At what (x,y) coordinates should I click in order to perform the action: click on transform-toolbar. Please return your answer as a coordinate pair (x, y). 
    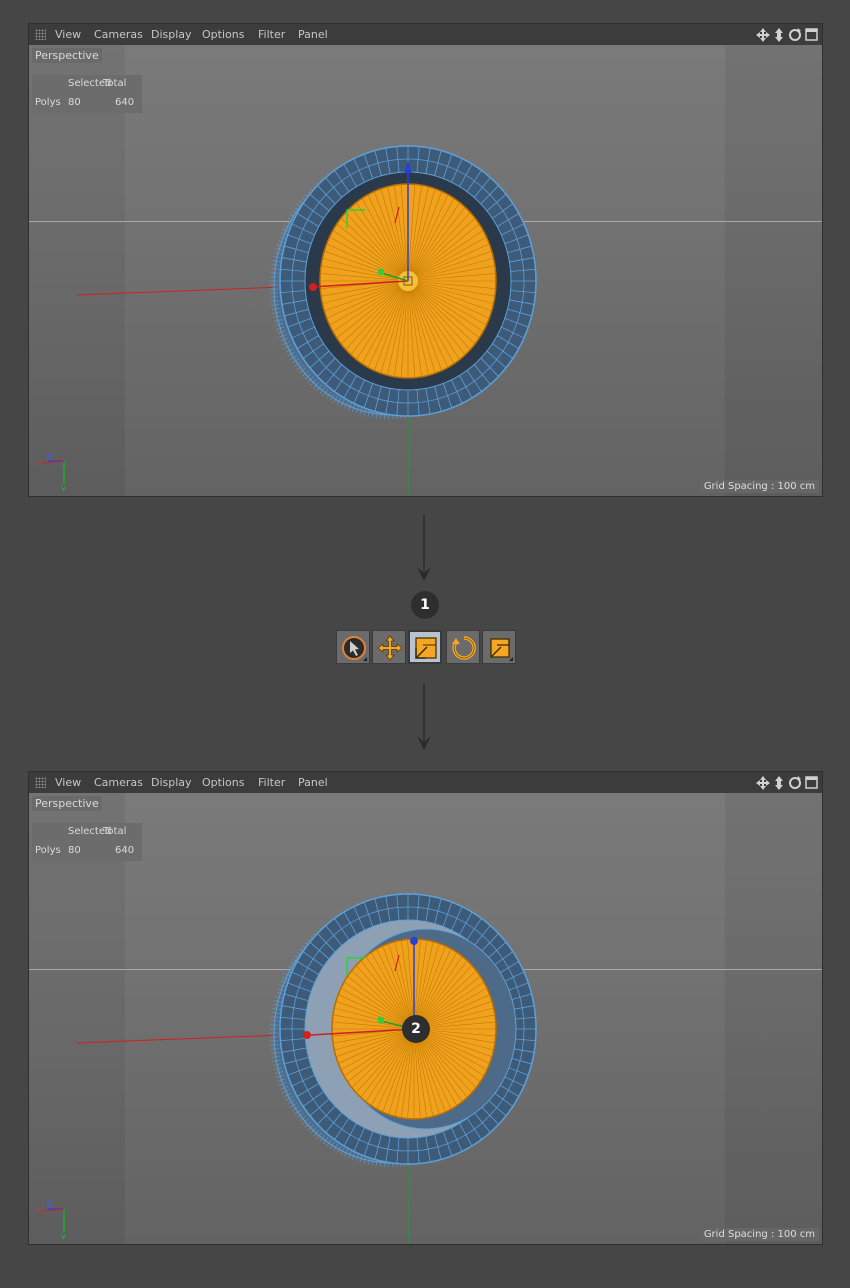
    Looking at the image, I should click on (427, 647).